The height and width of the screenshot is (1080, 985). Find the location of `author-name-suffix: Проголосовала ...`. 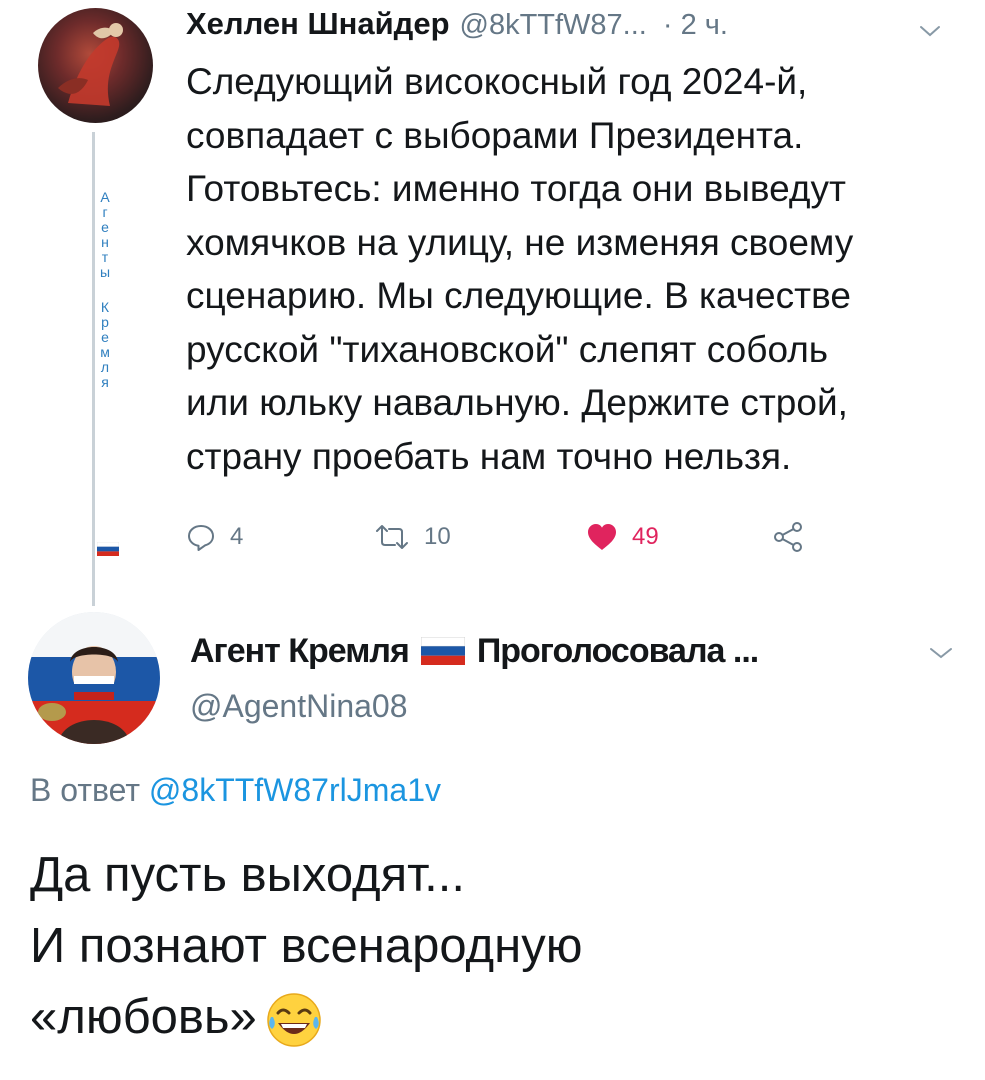

author-name-suffix: Проголосовала ... is located at coordinates (618, 651).